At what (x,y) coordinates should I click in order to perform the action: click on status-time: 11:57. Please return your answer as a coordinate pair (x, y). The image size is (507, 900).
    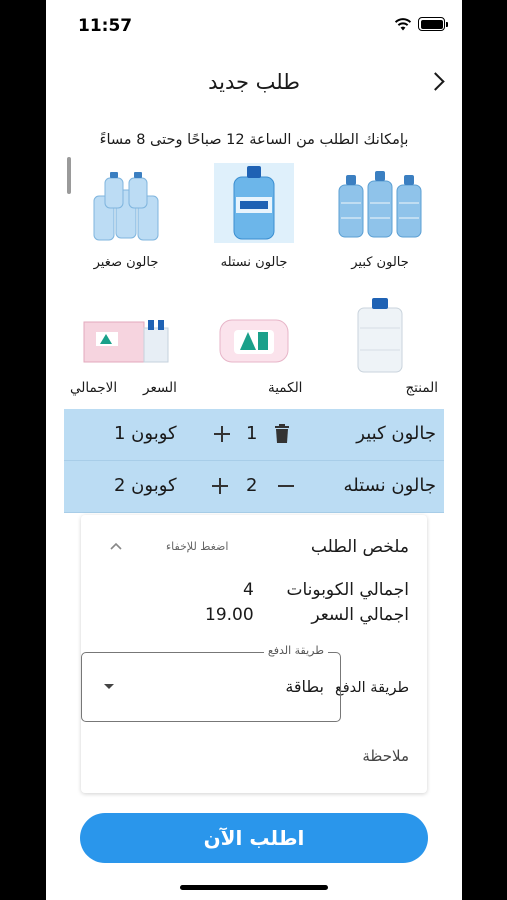
    Looking at the image, I should click on (105, 26).